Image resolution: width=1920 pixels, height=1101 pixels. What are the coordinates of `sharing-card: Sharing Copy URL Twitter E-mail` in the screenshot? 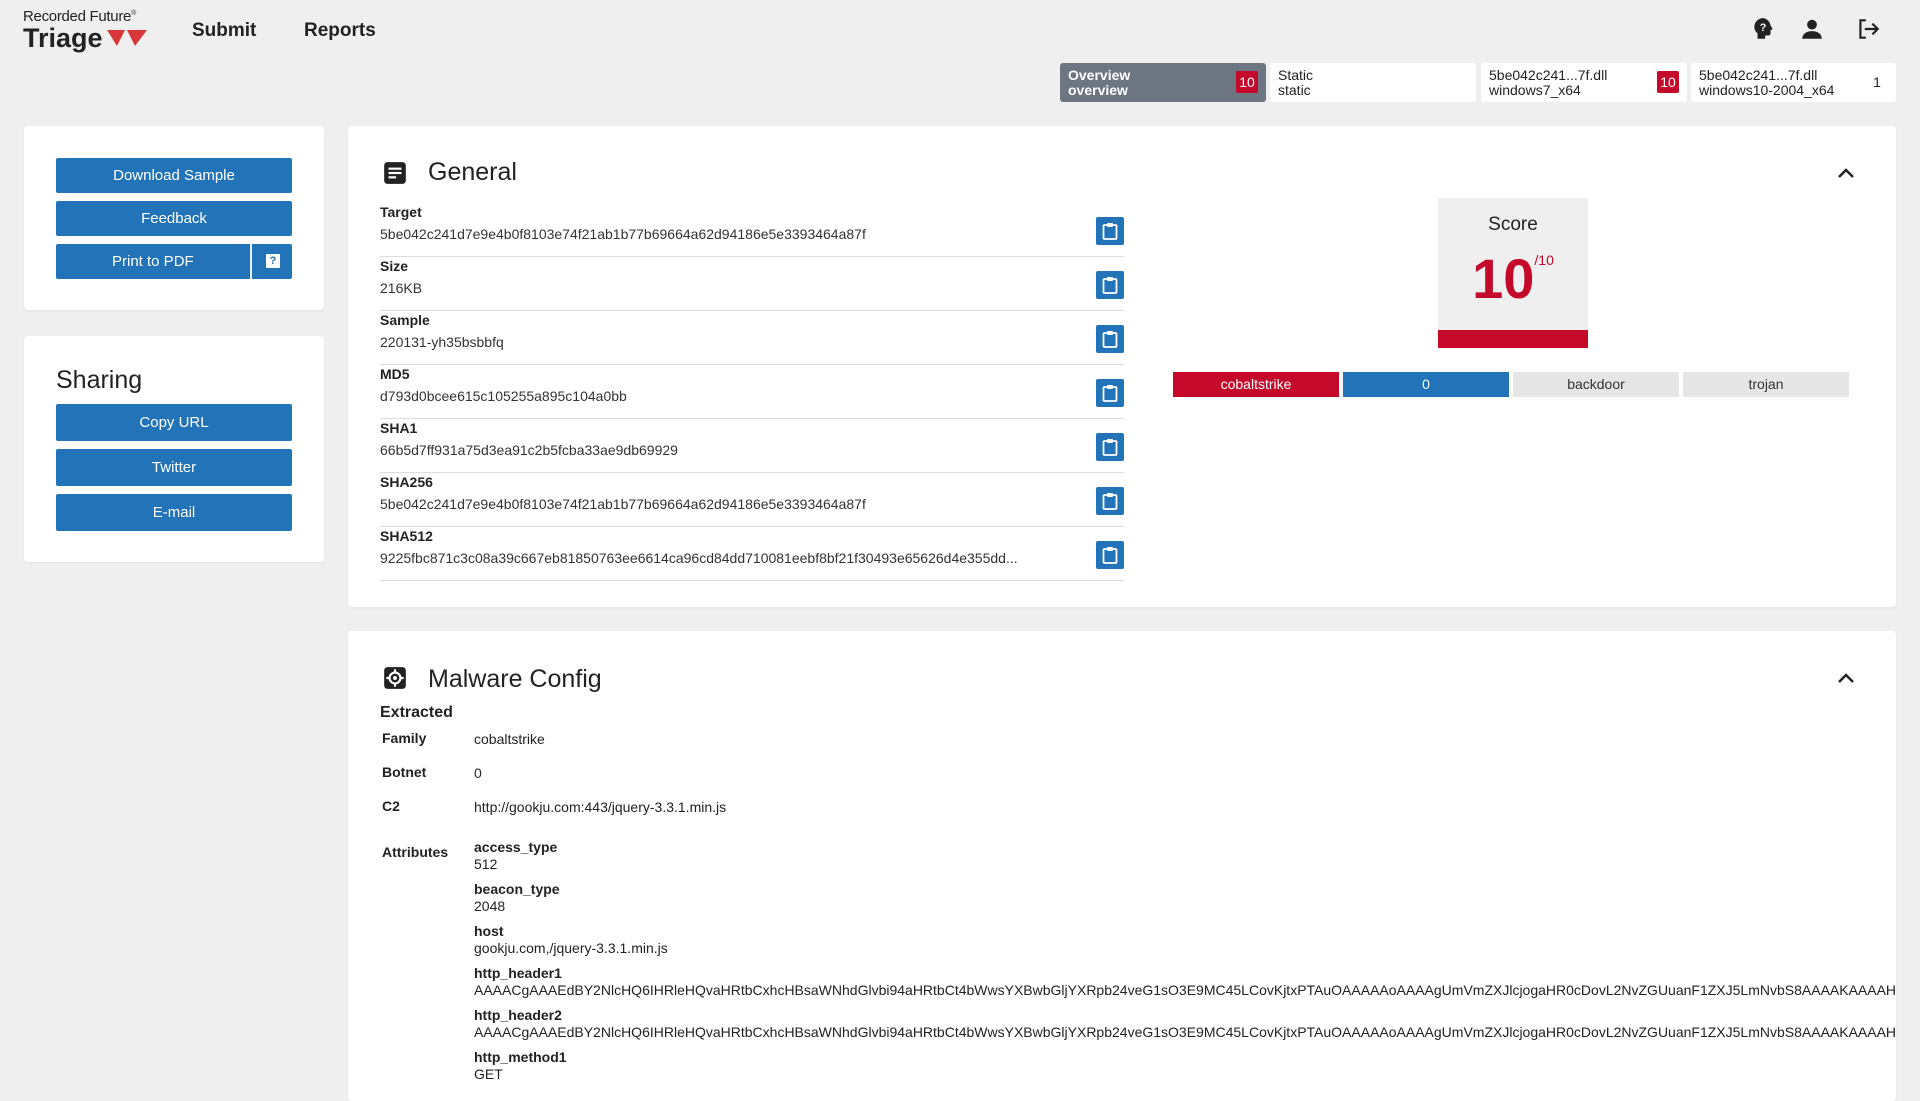 It's located at (174, 449).